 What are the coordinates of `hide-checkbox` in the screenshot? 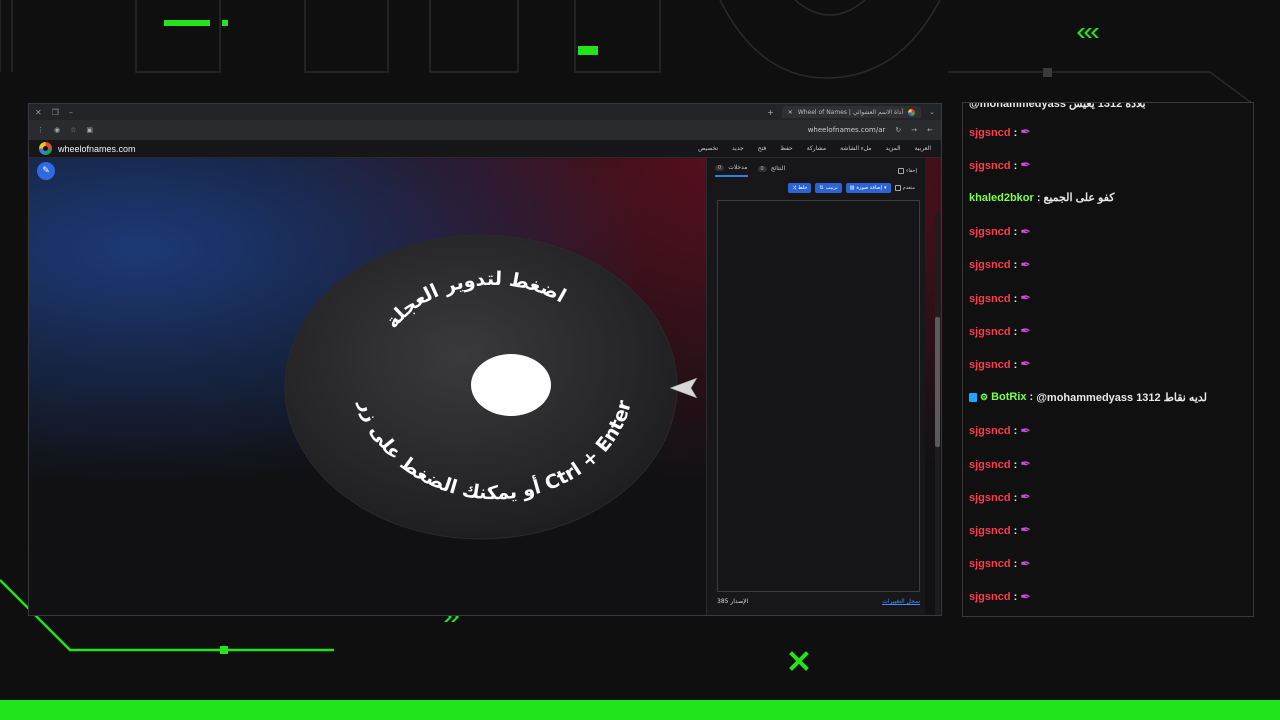 It's located at (901, 170).